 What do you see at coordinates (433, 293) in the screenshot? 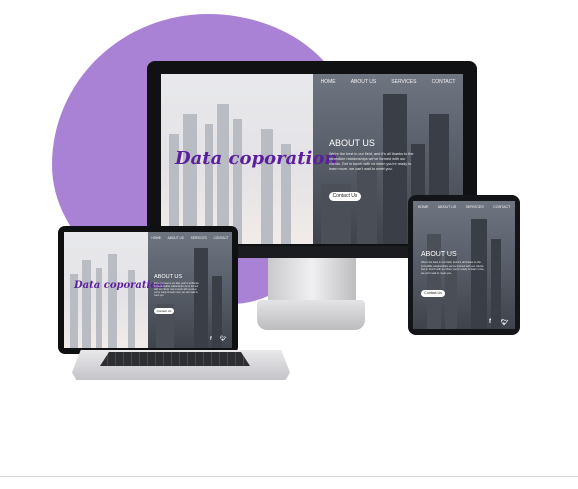
I see `tablet-contact-button: Contact Us` at bounding box center [433, 293].